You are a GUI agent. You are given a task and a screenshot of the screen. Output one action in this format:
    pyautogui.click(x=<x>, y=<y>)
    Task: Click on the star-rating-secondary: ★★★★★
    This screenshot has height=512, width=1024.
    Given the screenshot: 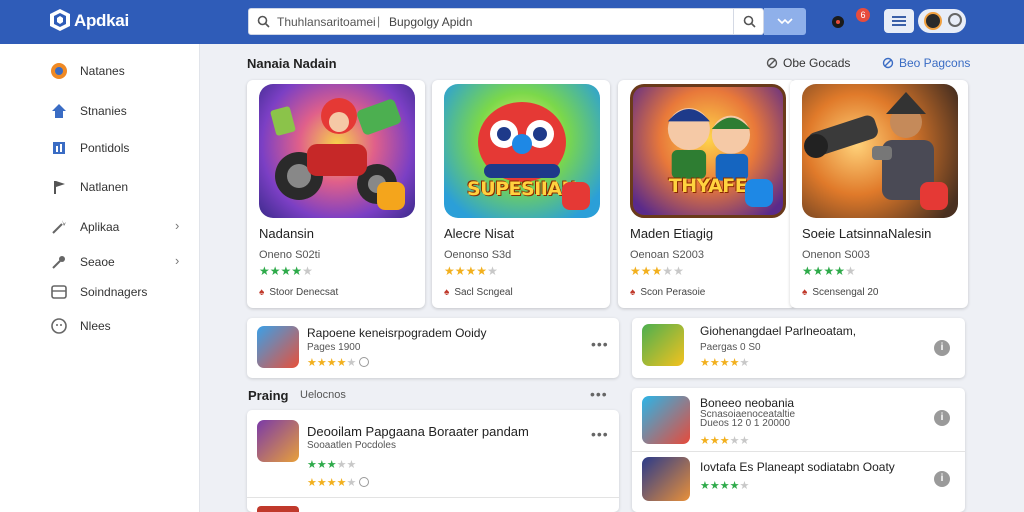 What is the action you would take?
    pyautogui.click(x=338, y=482)
    